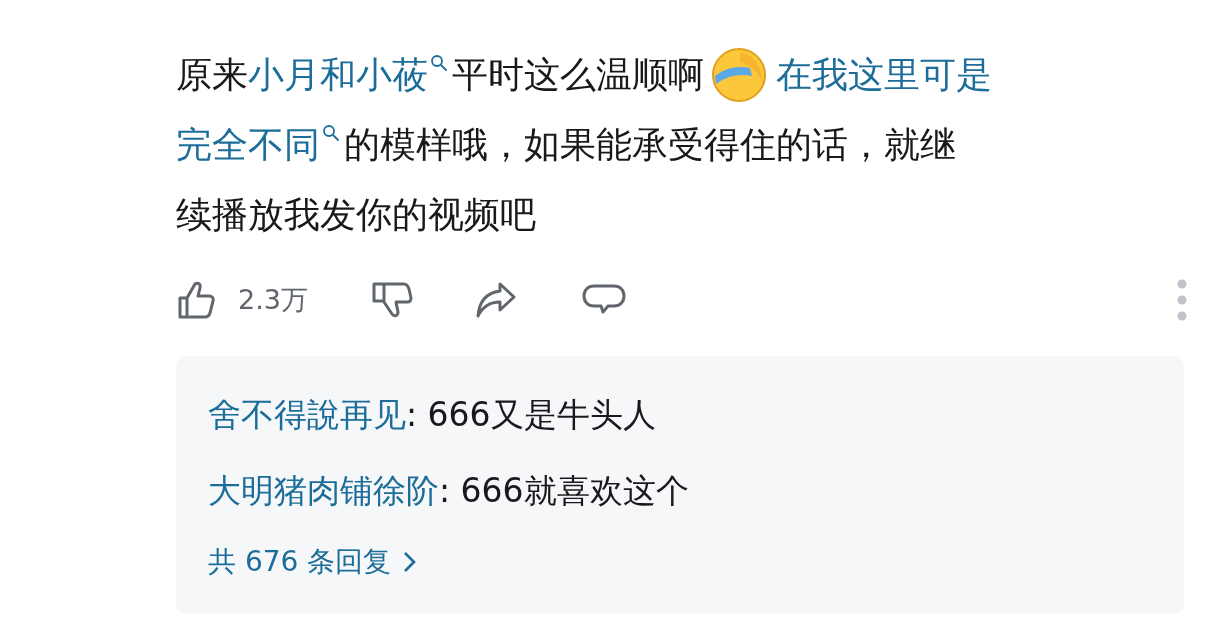  Describe the element at coordinates (681, 491) in the screenshot. I see `reply-preview: 大明猪肉铺徐阶: 666就喜欢这个` at that location.